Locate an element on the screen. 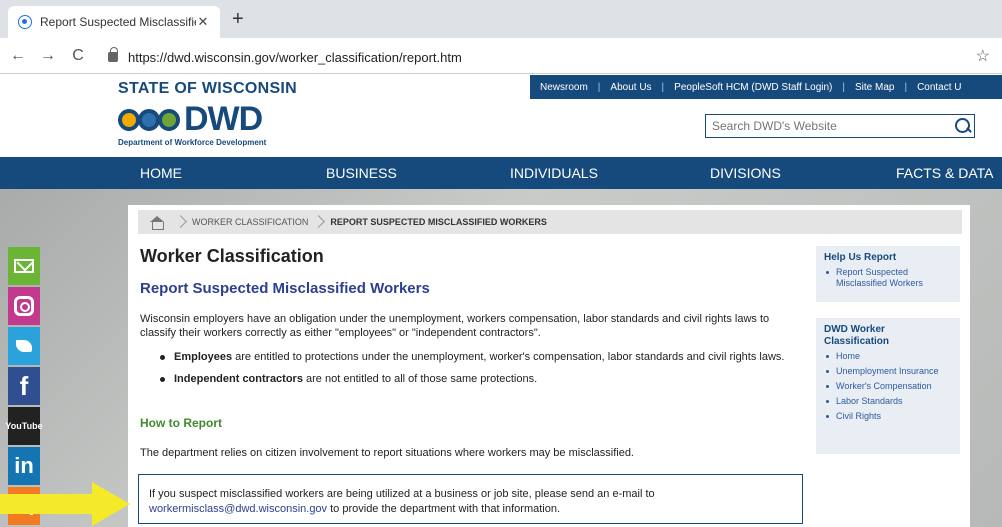  term: Independent contractors is located at coordinates (238, 379).